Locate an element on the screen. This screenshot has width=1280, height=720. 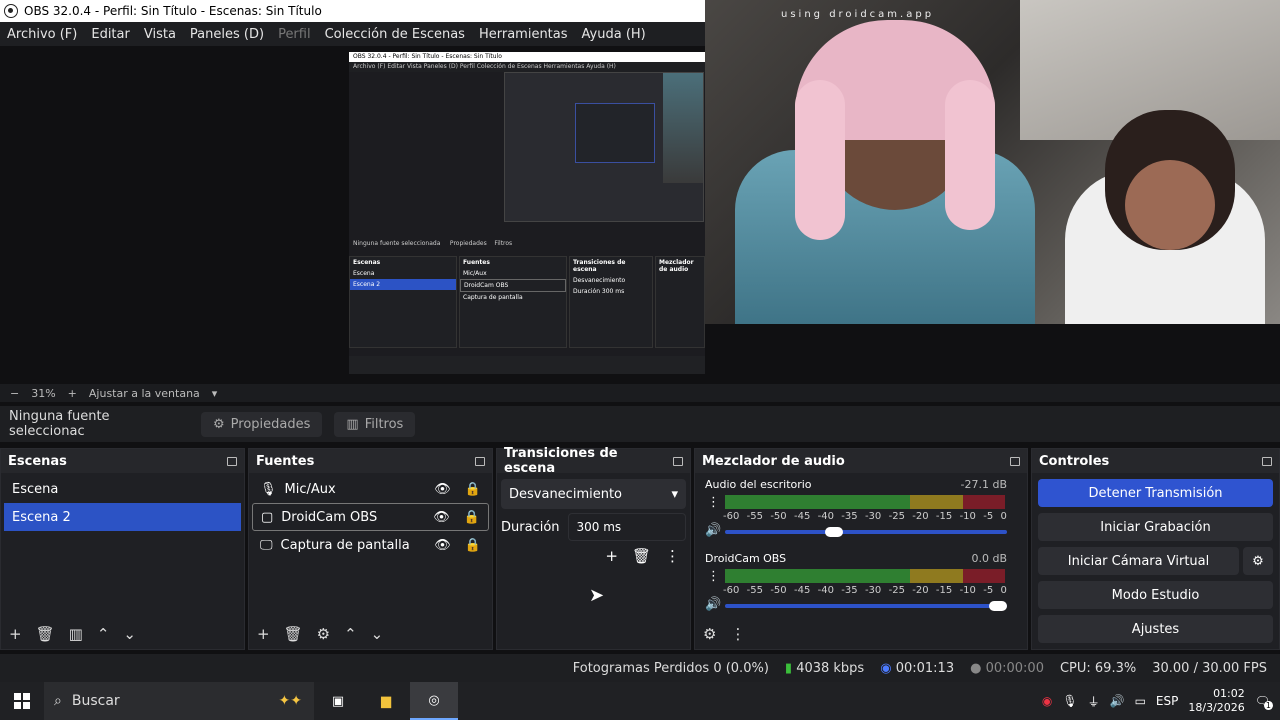
volume-tray-icon: 🔊 is located at coordinates (1117, 701).